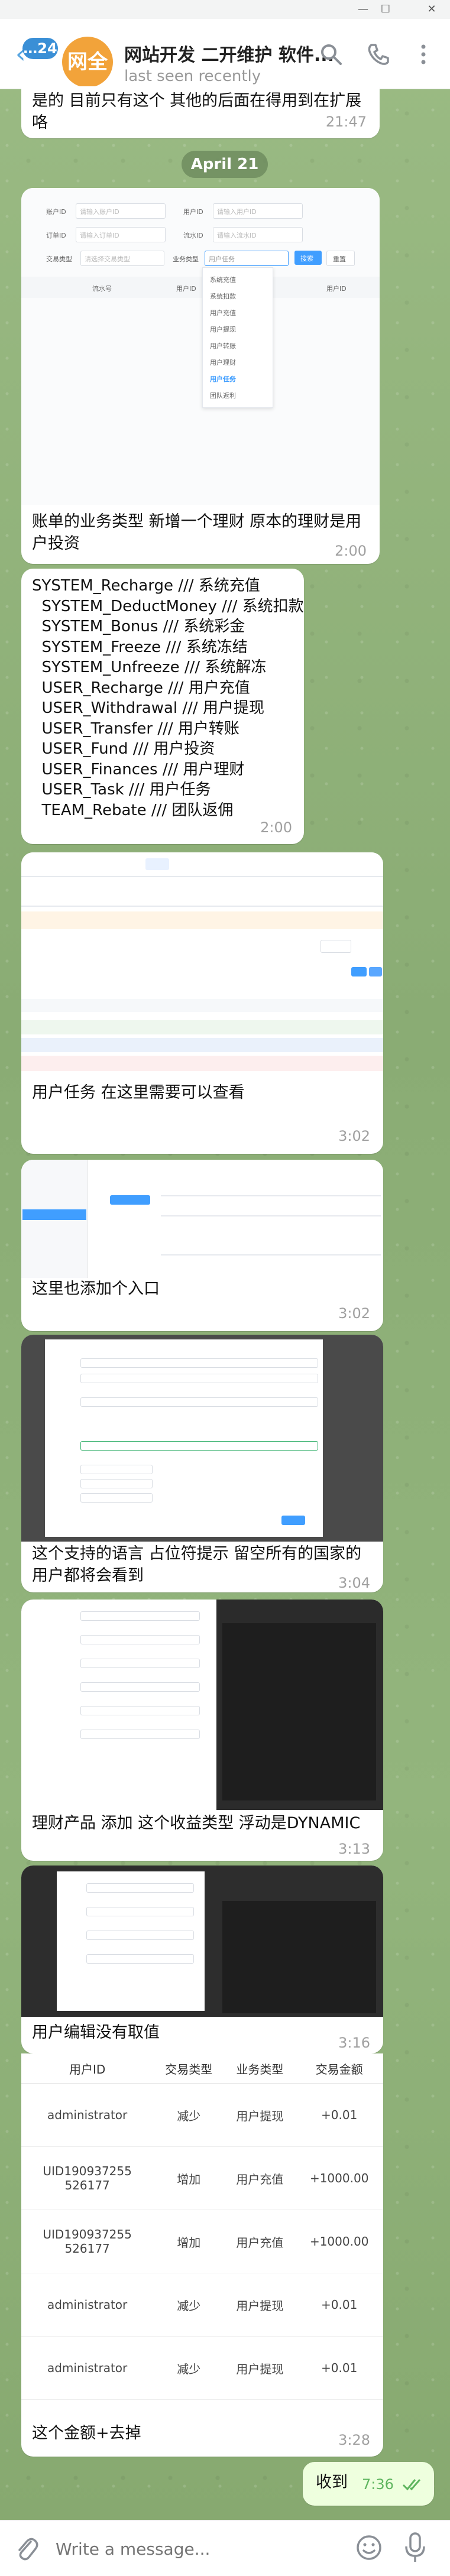 The height and width of the screenshot is (2576, 450). I want to click on message-time: 3:13, so click(354, 1849).